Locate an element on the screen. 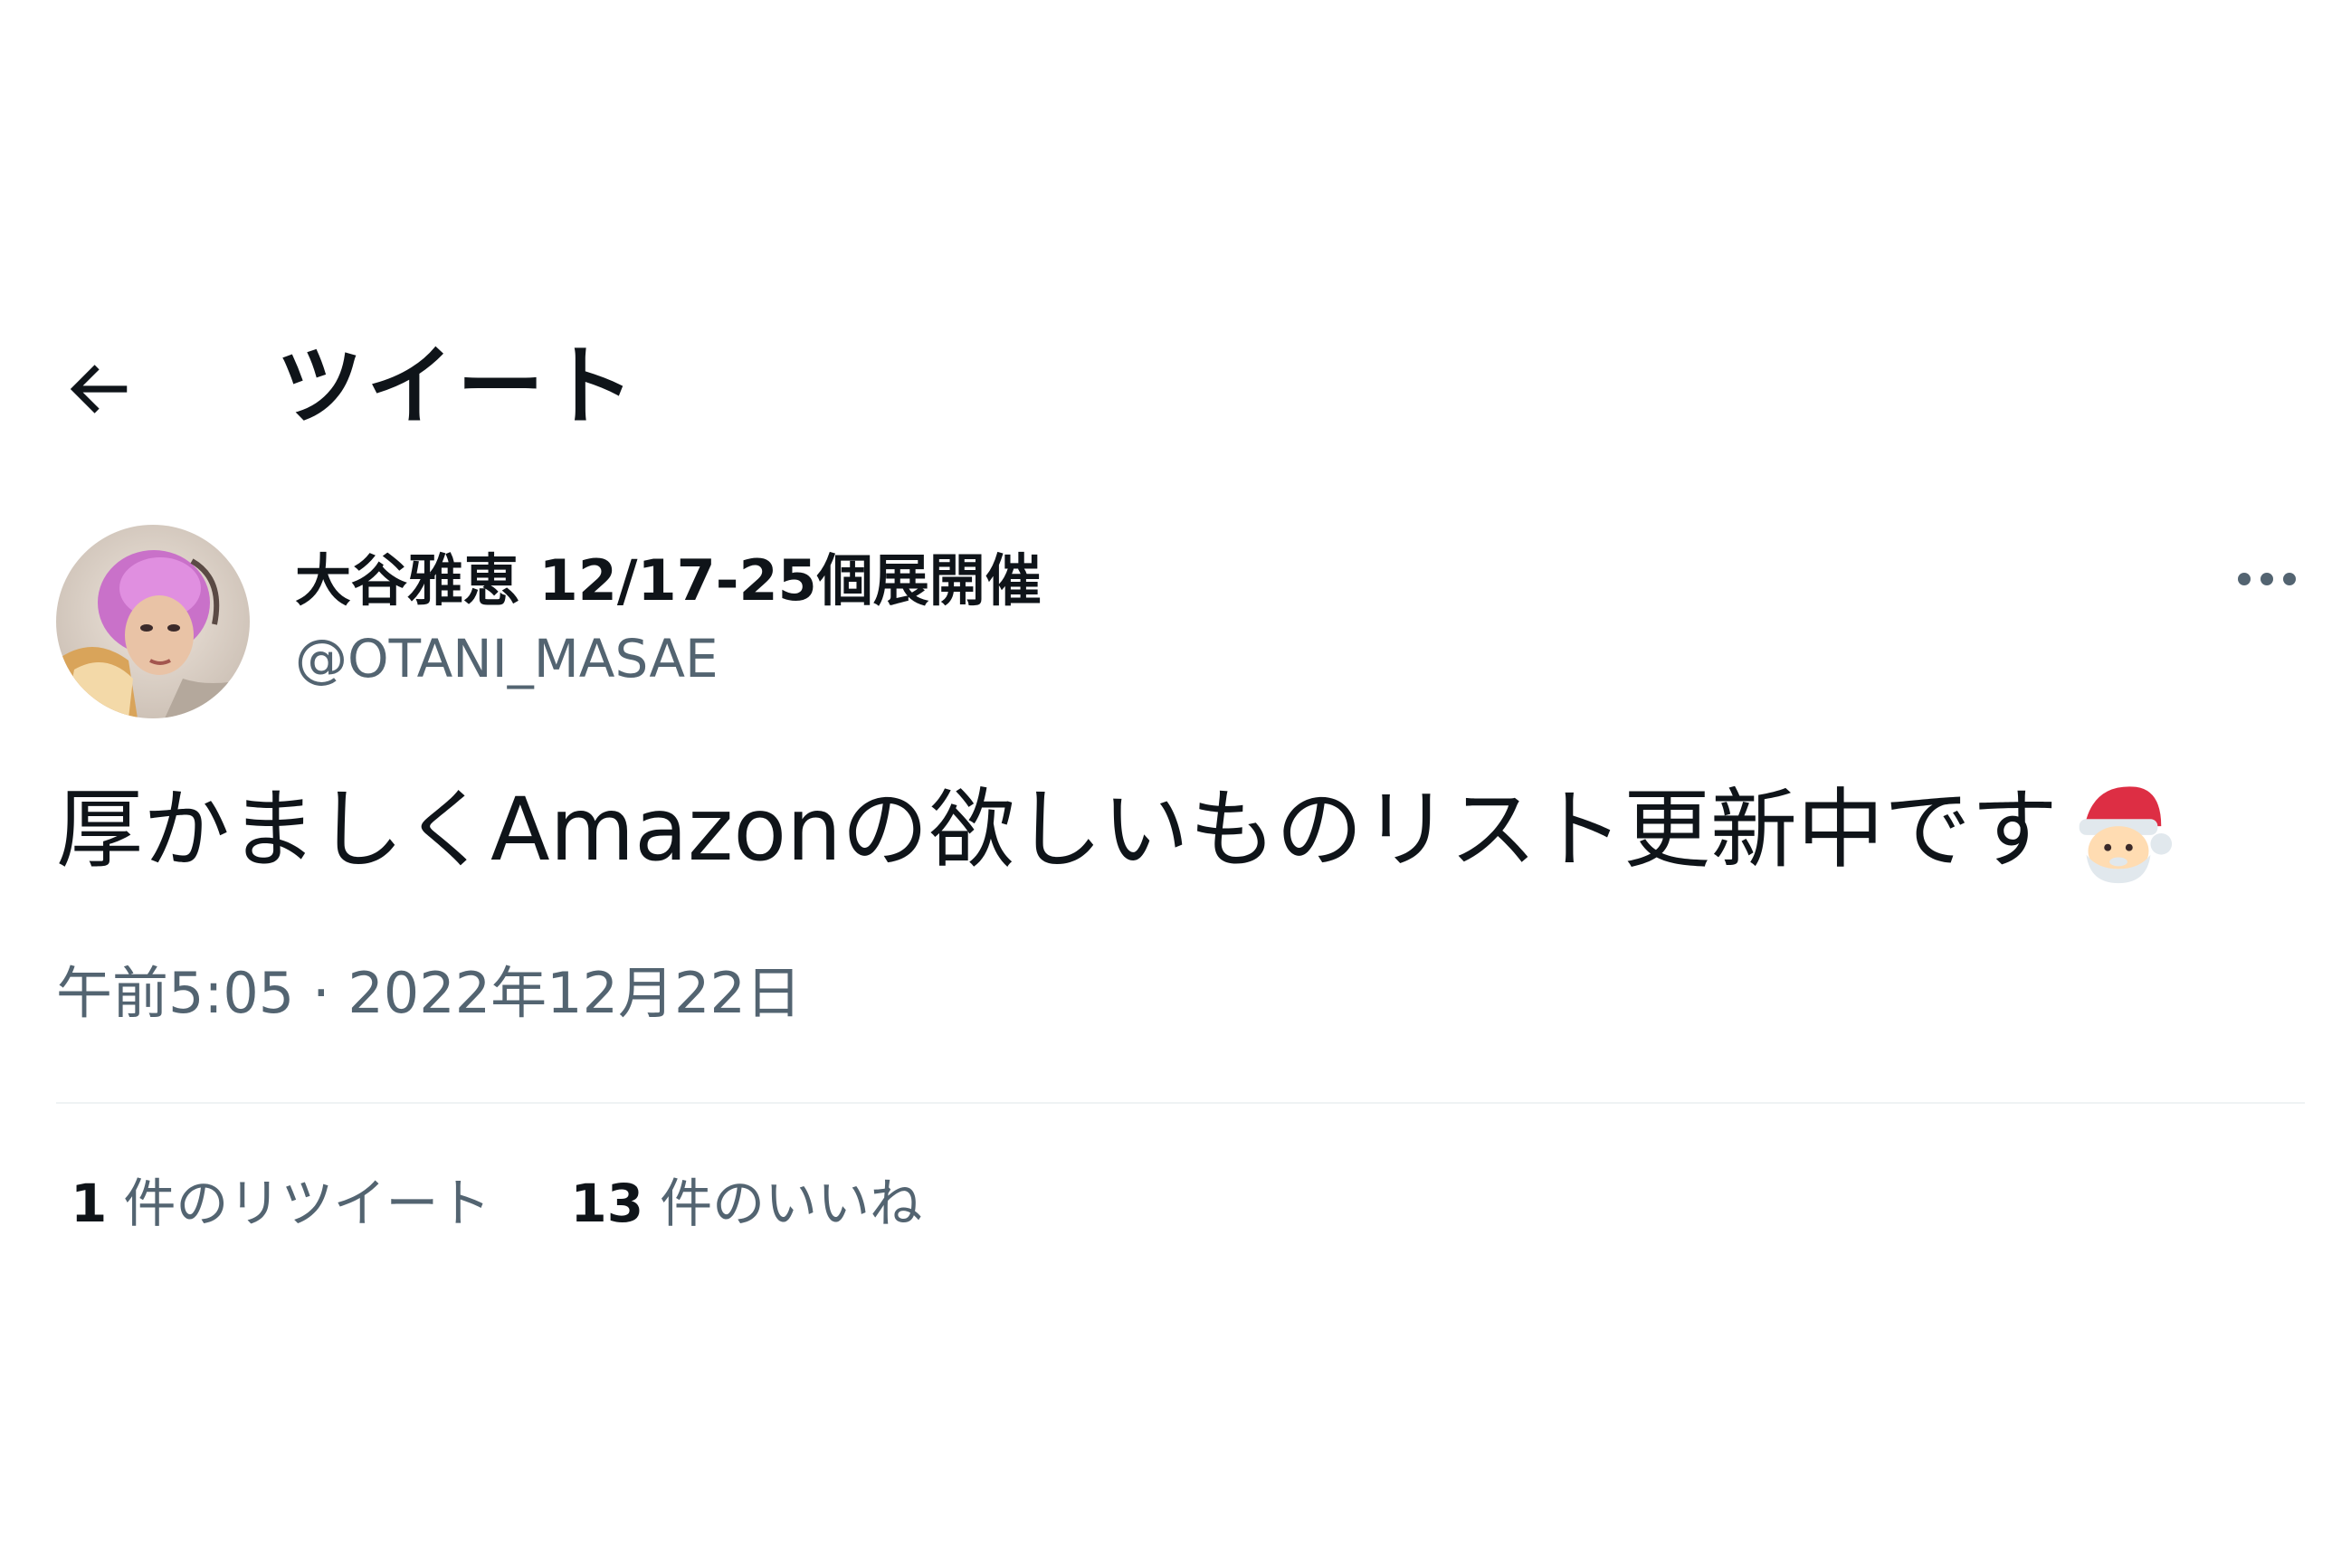 This screenshot has height=1568, width=2351. tweet-stats: 1 件のリツイート 13 件のいいね is located at coordinates (496, 1204).